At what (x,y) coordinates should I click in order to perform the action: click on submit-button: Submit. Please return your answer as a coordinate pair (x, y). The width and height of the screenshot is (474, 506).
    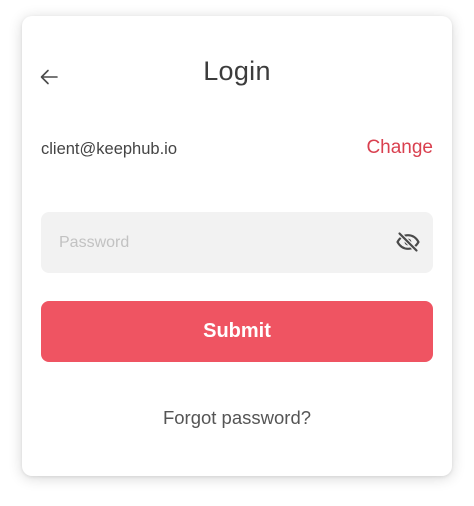
    Looking at the image, I should click on (237, 331).